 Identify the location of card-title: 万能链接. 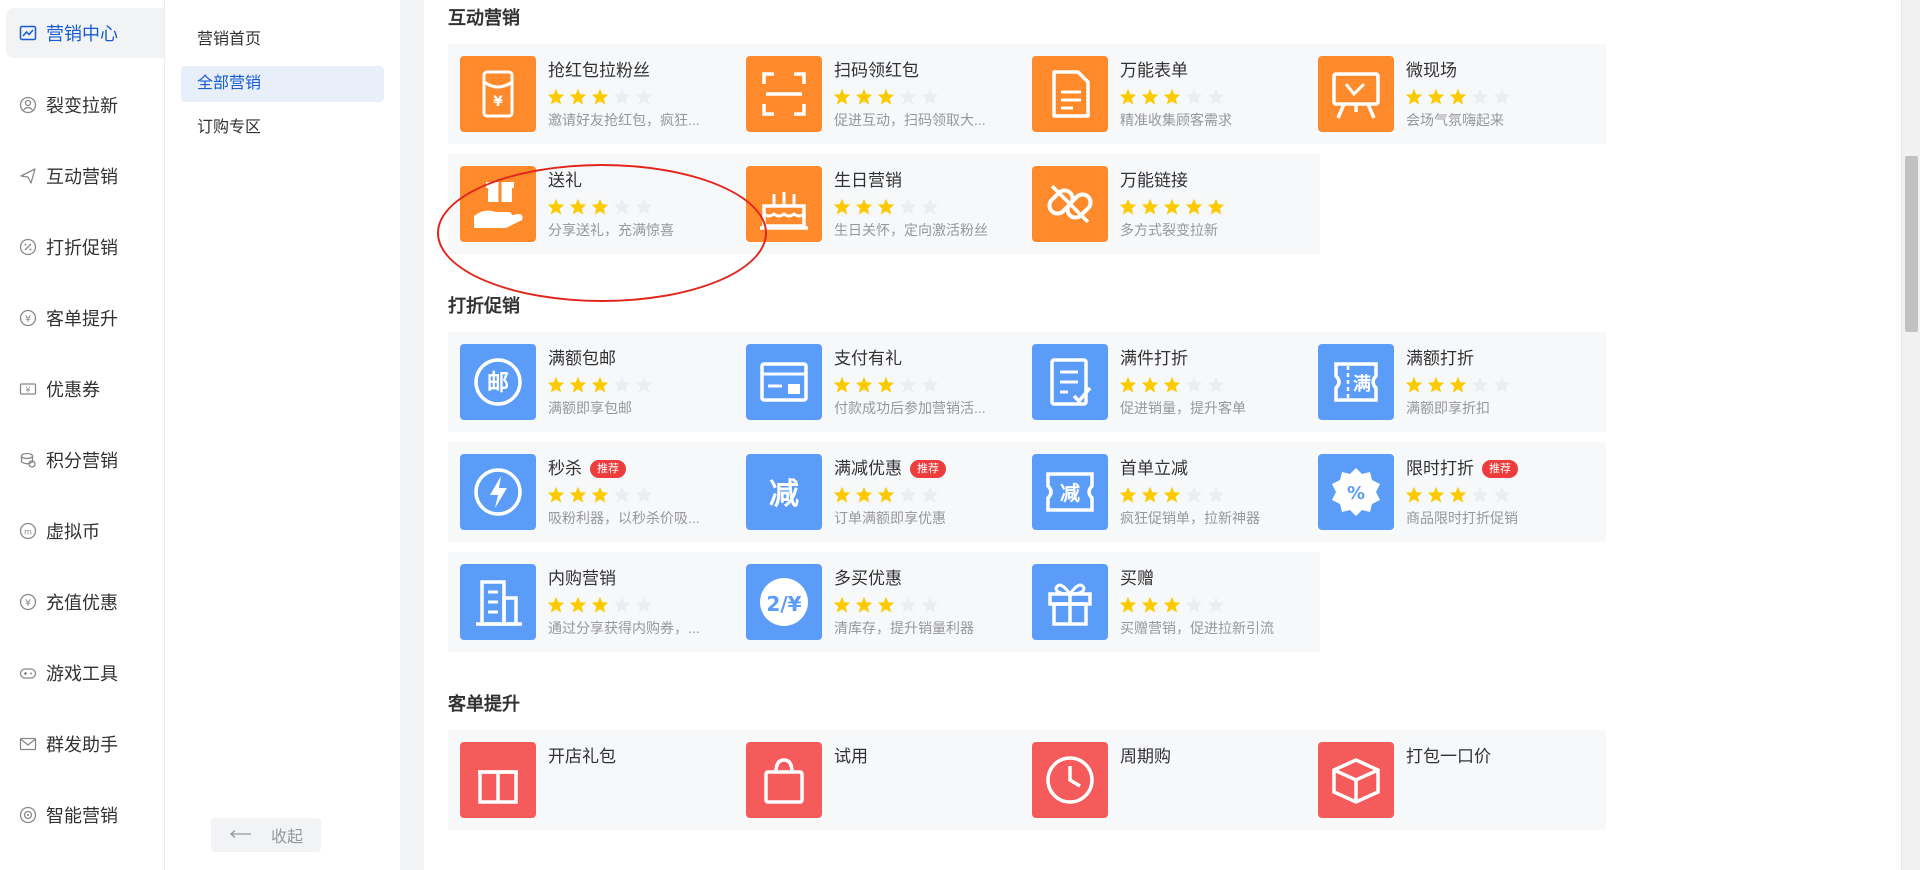
(1154, 178).